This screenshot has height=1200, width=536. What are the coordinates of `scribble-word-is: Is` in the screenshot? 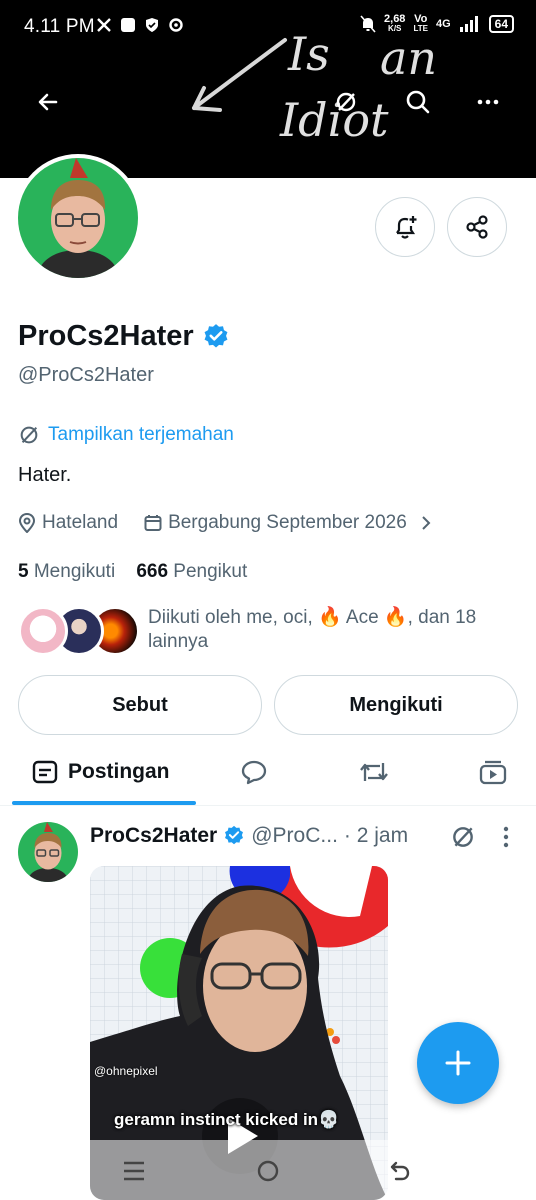 It's located at (308, 54).